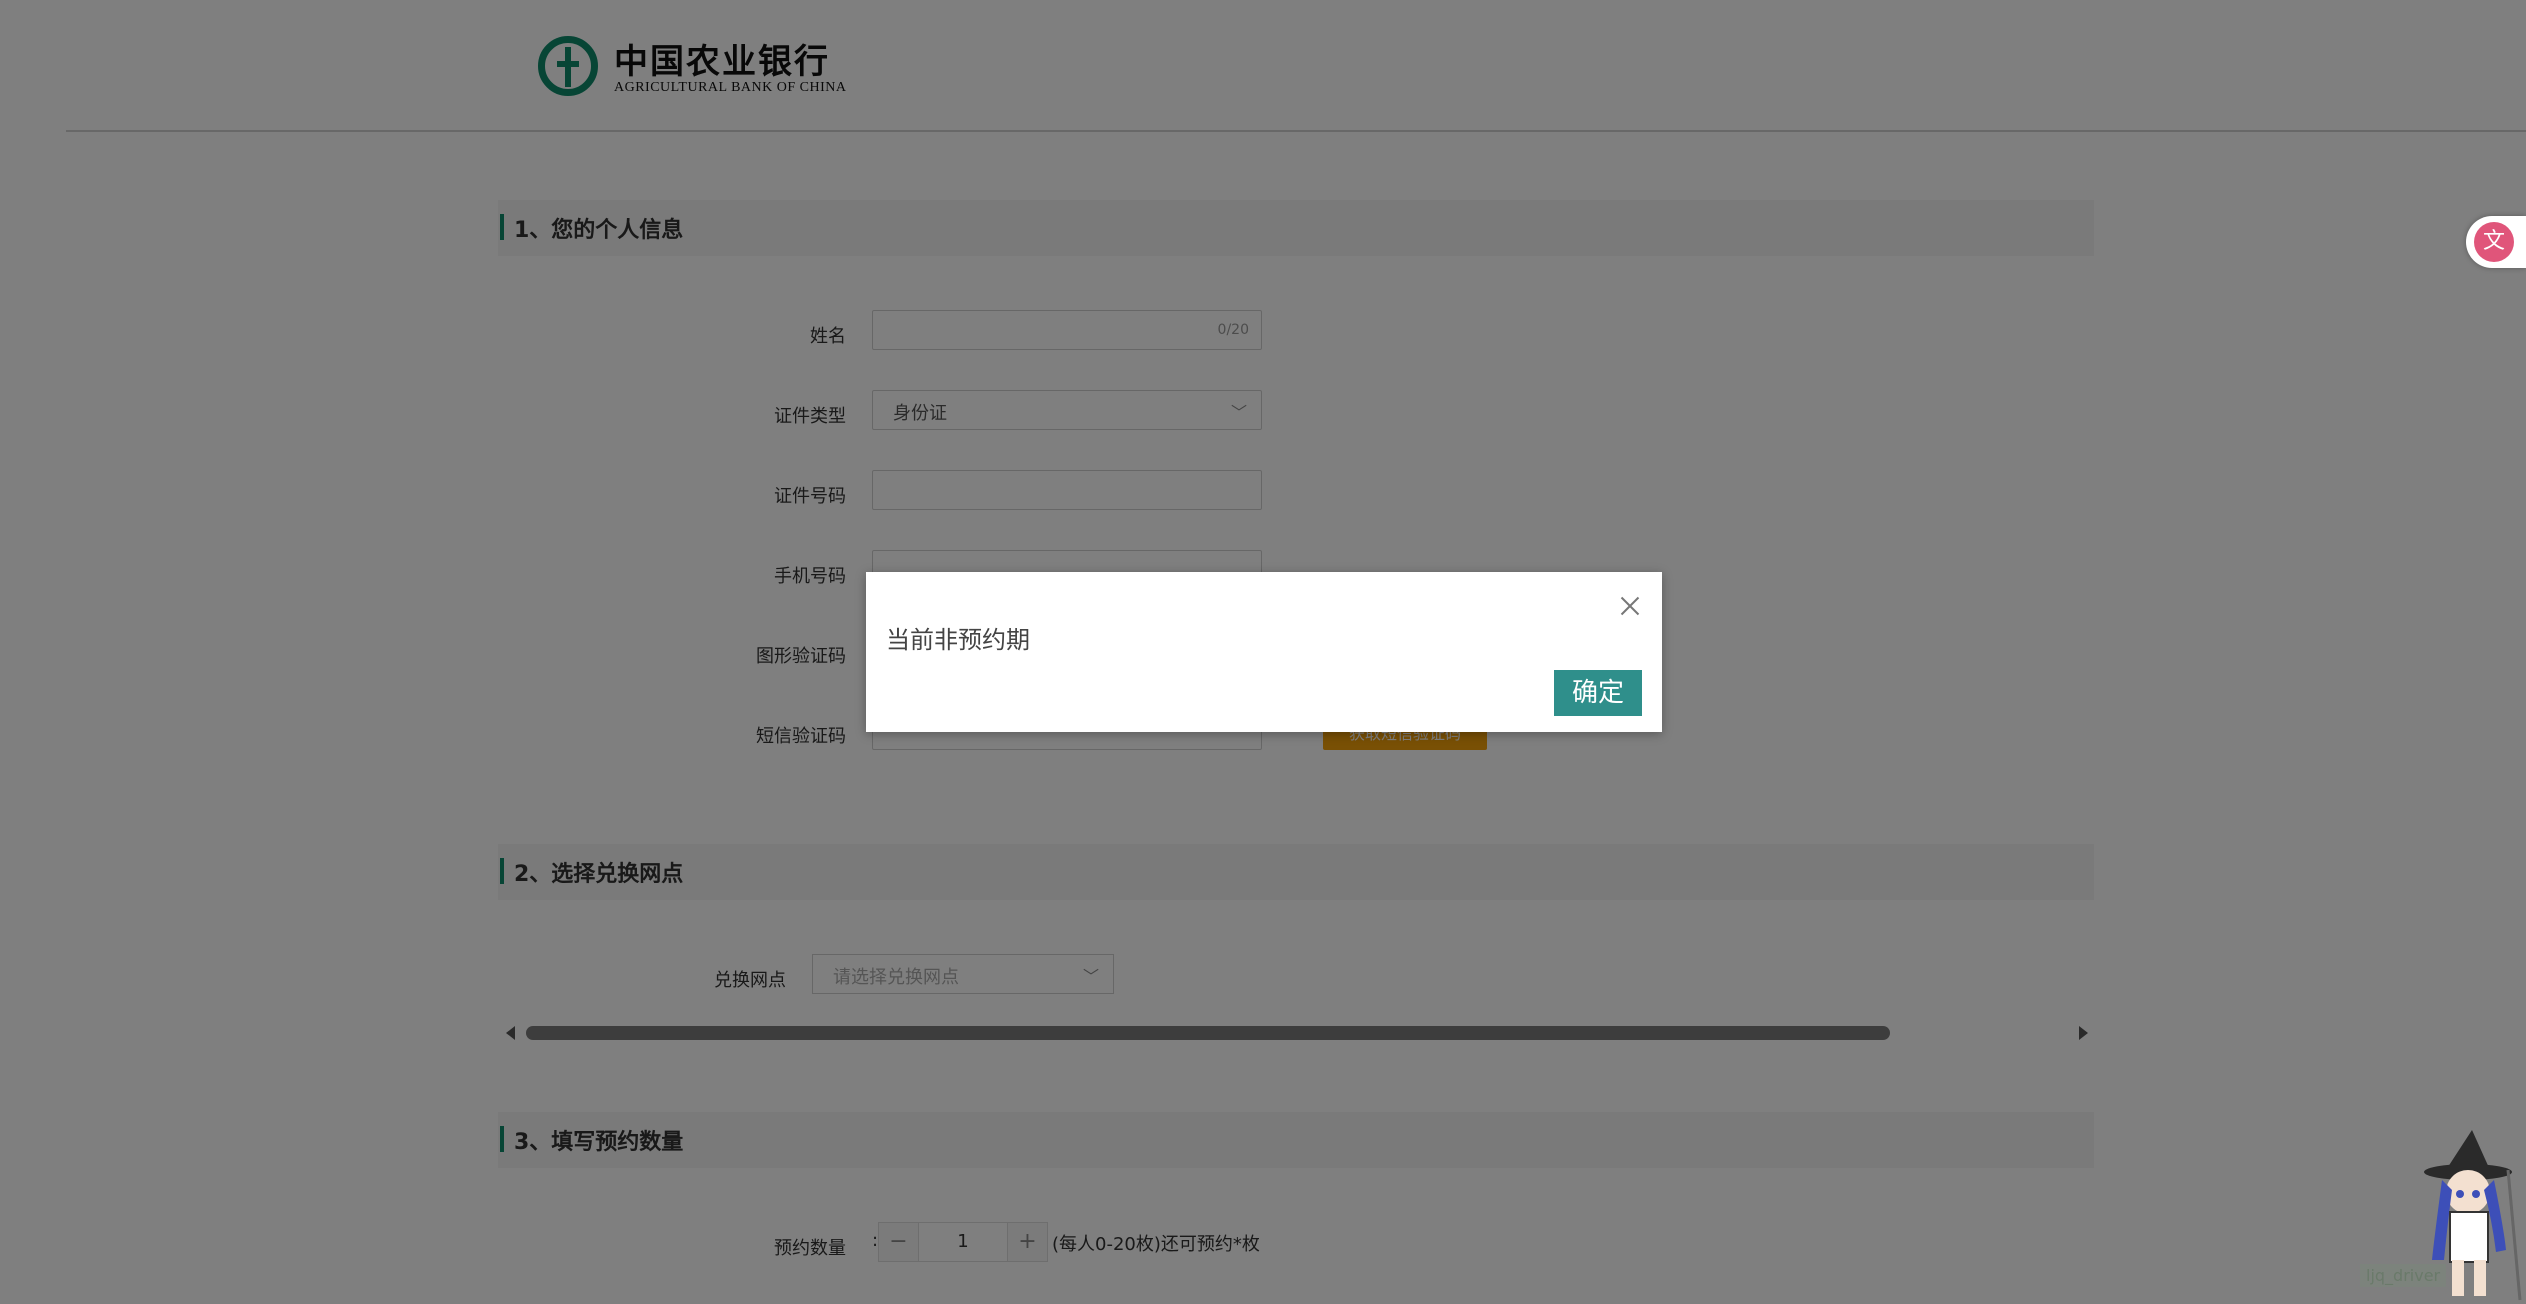  I want to click on watermark-text: ljq_driver, so click(2403, 1275).